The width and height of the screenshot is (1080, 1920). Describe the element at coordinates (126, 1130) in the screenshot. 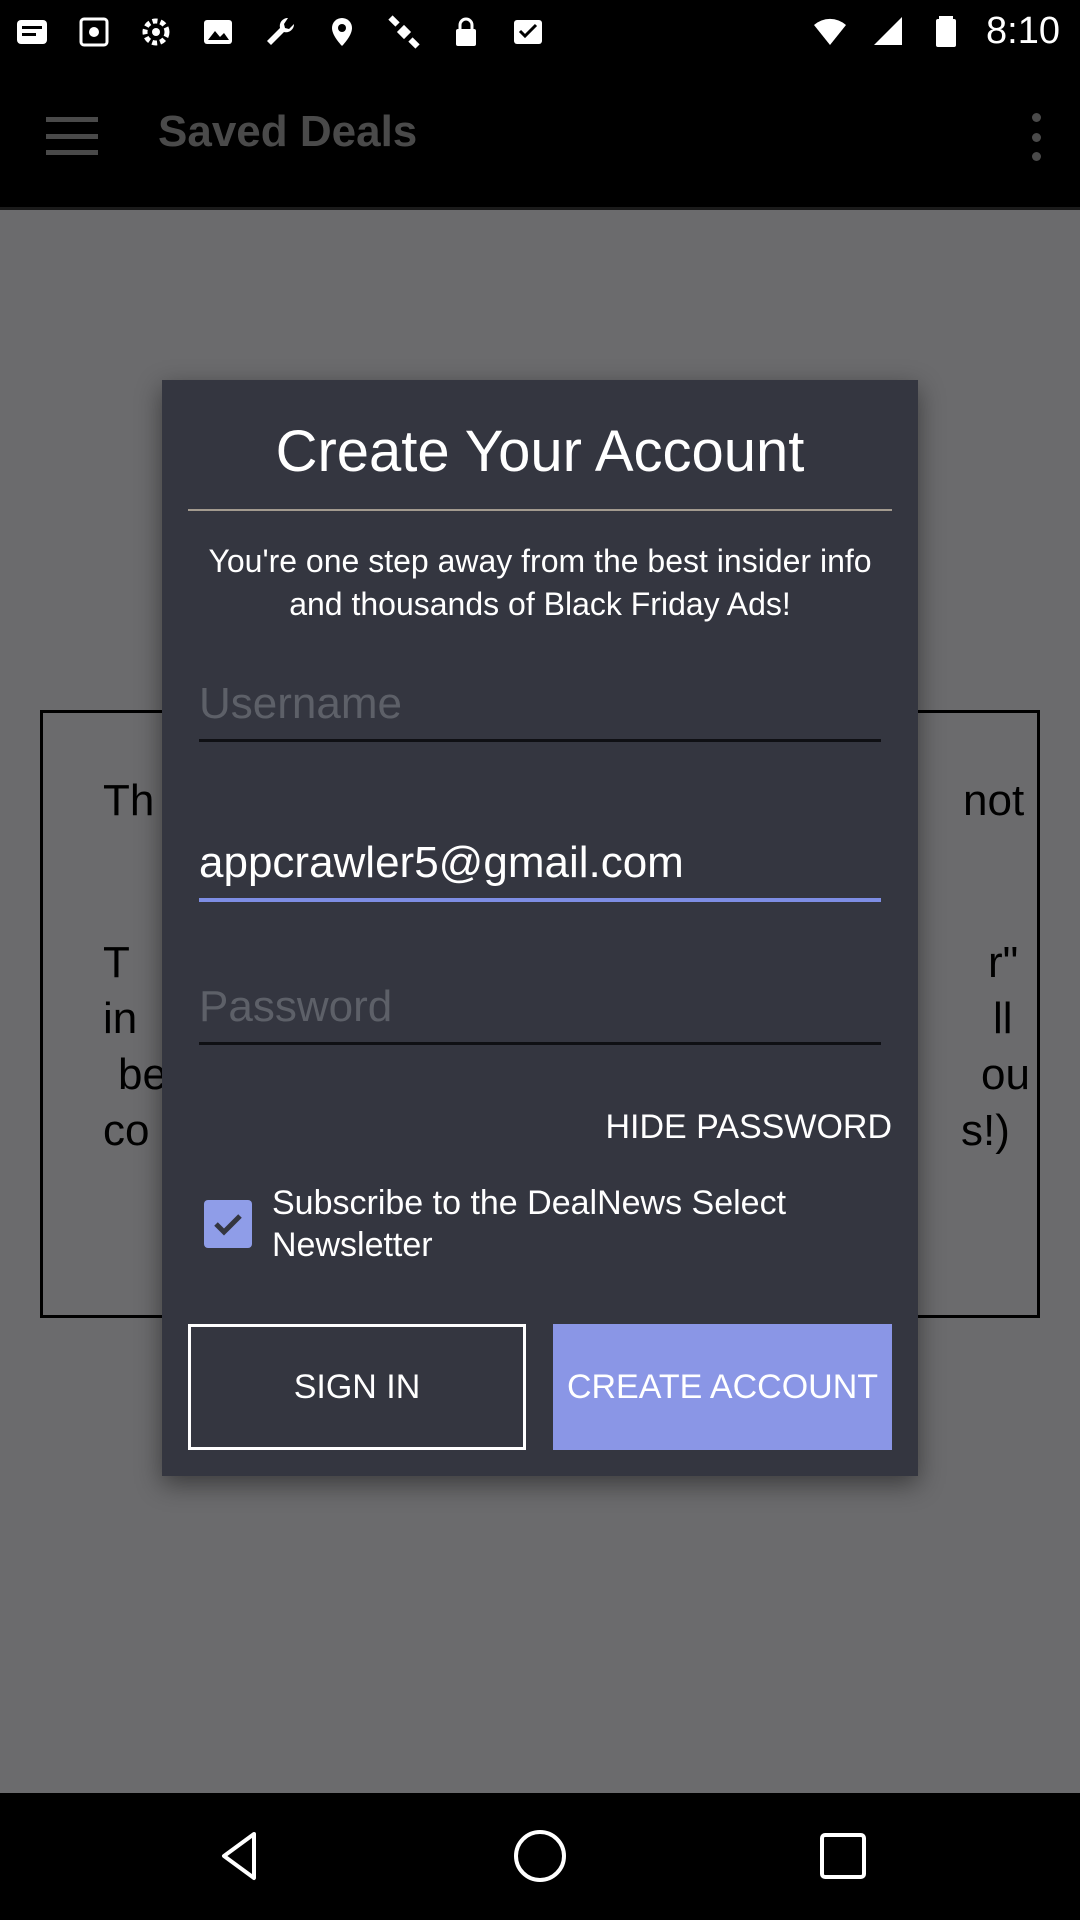

I see `background-text: co` at that location.